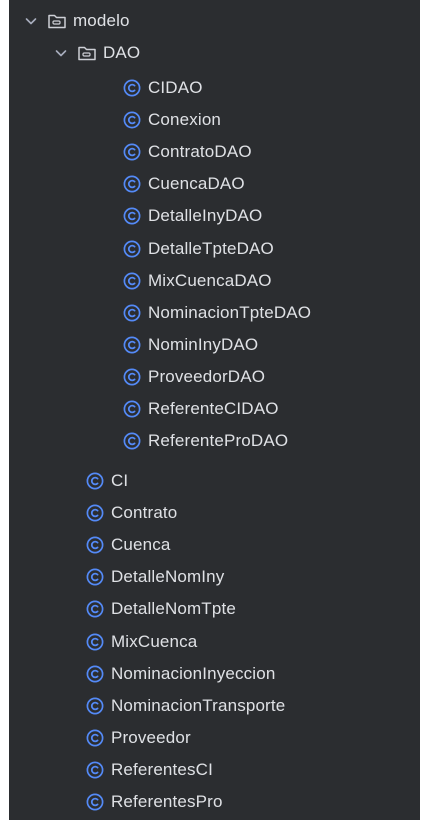 The width and height of the screenshot is (440, 820). I want to click on tree-class-label: ReferentesPro, so click(167, 801).